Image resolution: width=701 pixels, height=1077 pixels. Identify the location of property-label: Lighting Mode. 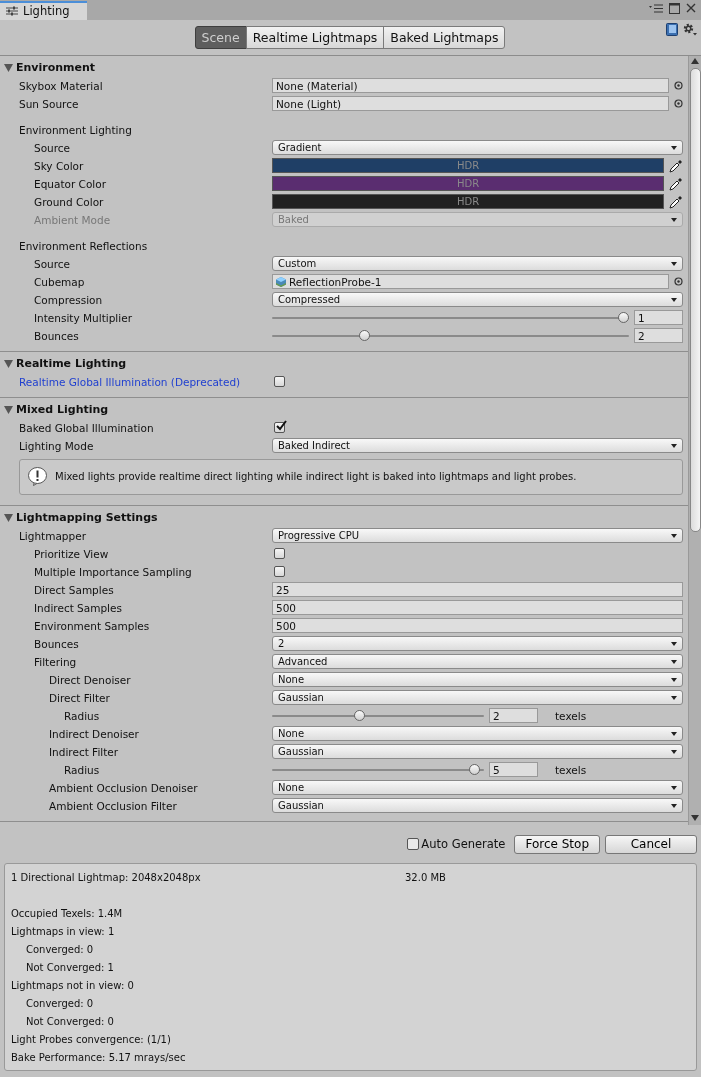
(56, 445).